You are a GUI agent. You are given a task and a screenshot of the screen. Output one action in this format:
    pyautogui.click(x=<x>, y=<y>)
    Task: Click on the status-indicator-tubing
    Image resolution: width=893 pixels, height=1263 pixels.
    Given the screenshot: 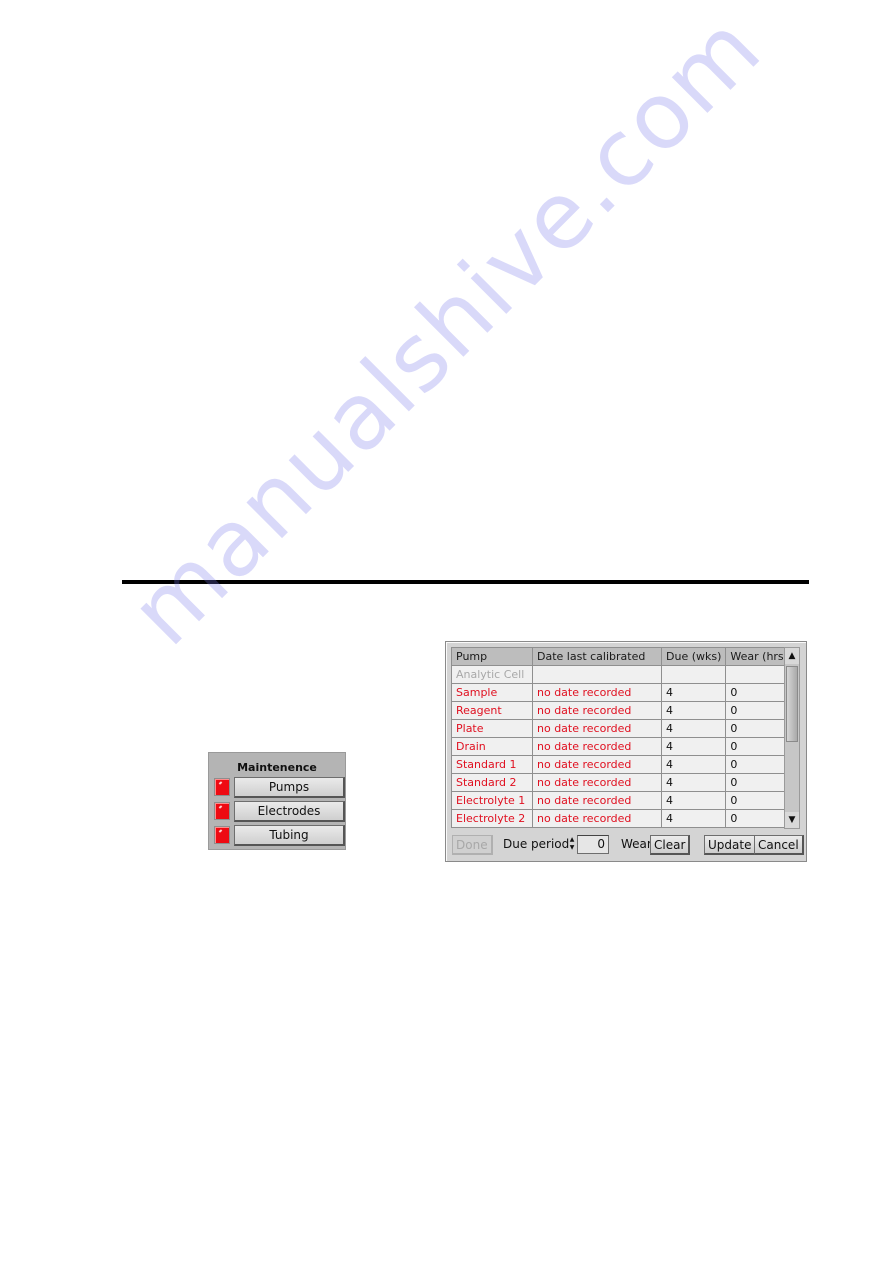 What is the action you would take?
    pyautogui.click(x=222, y=835)
    